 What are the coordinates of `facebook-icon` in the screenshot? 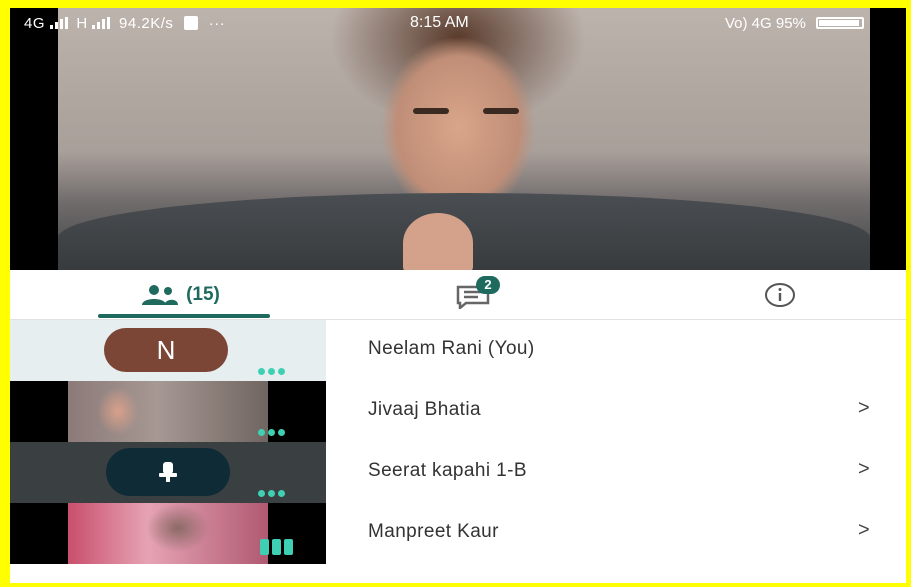 It's located at (191, 23).